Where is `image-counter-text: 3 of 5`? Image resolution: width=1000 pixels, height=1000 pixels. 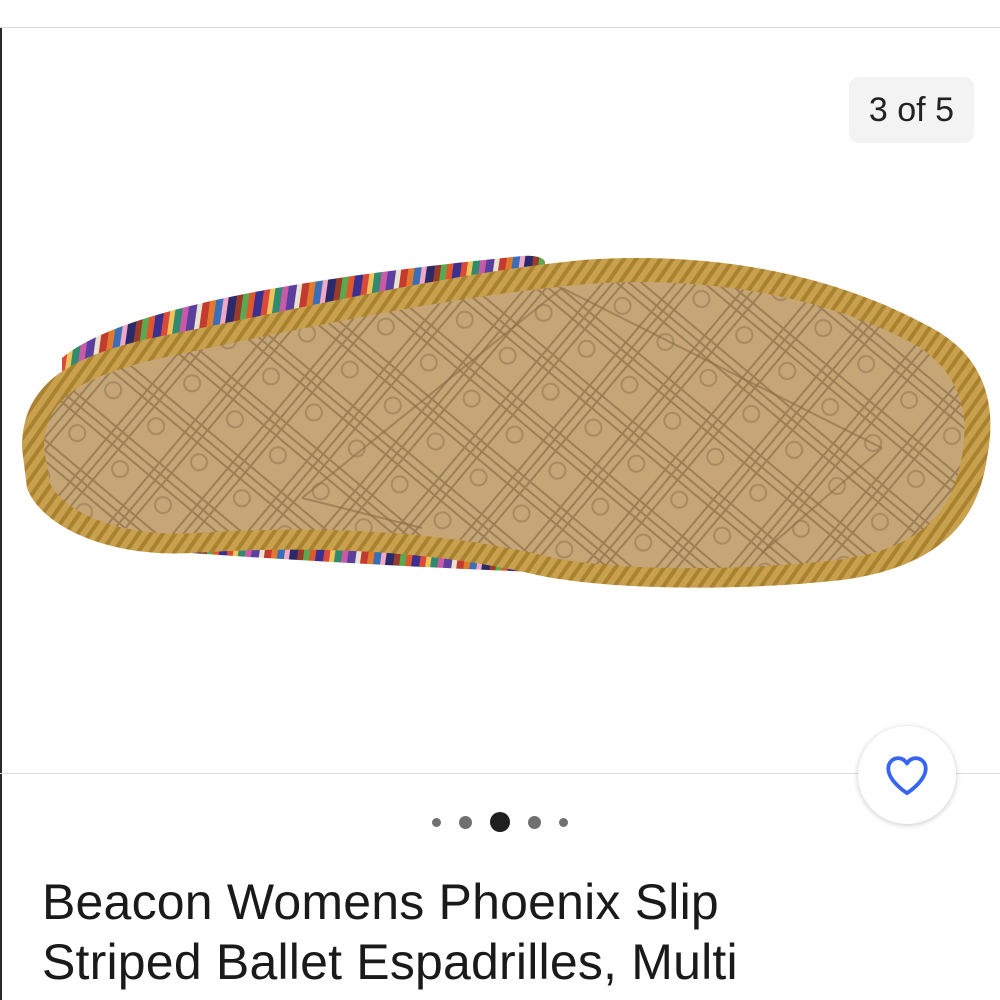 image-counter-text: 3 of 5 is located at coordinates (911, 109).